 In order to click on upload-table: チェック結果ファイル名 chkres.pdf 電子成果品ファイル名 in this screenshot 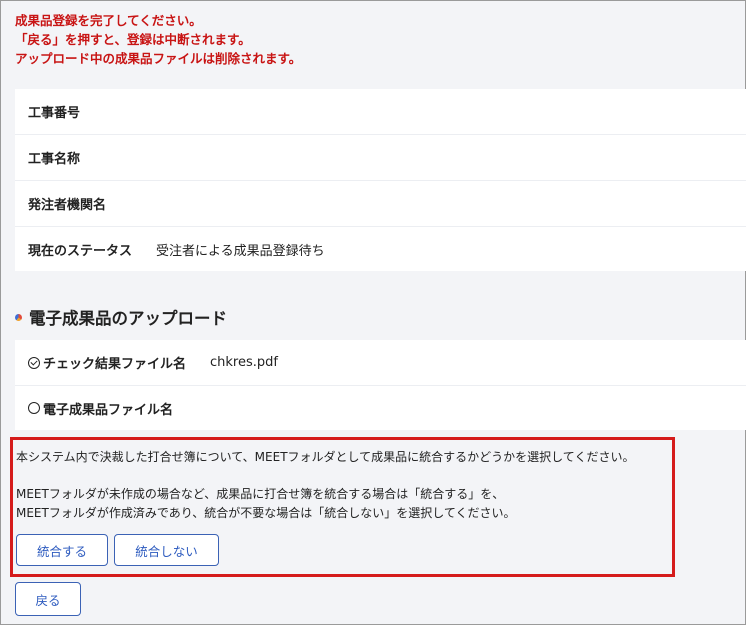, I will do `click(380, 385)`.